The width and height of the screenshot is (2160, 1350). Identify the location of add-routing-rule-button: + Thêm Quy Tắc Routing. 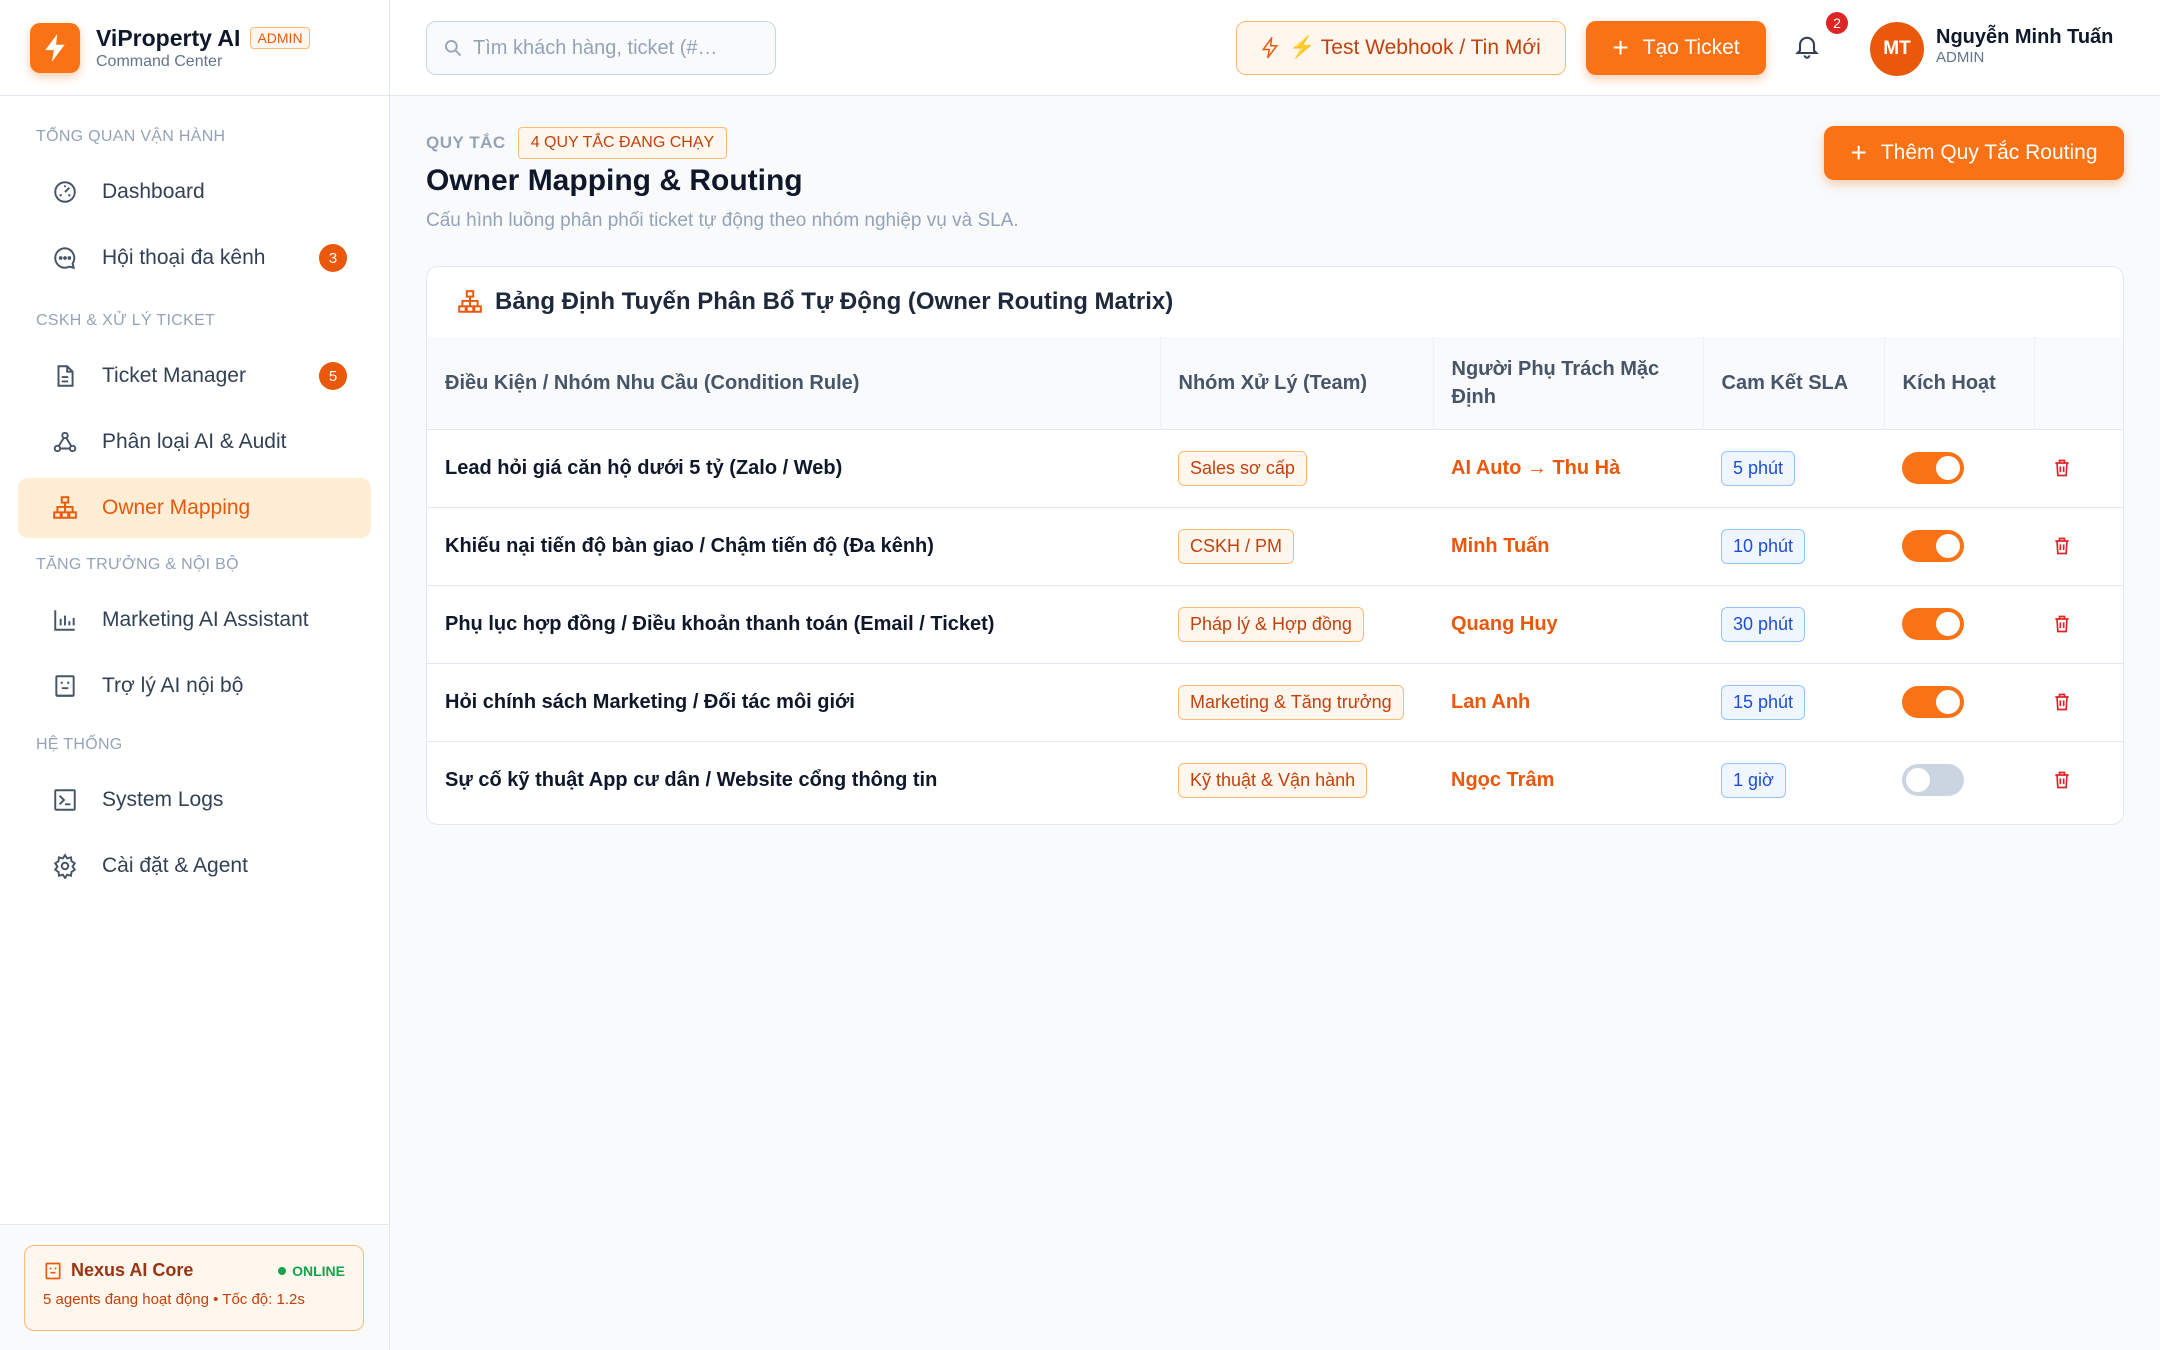
(1974, 153).